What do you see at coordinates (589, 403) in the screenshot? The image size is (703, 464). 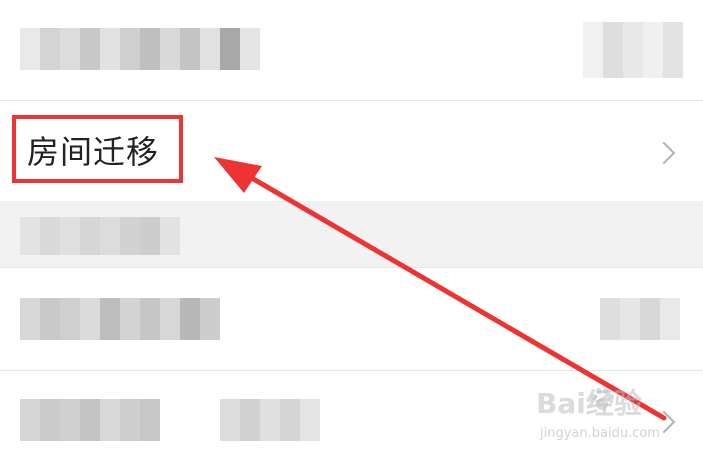 I see `watermark-brand: Bai经验` at bounding box center [589, 403].